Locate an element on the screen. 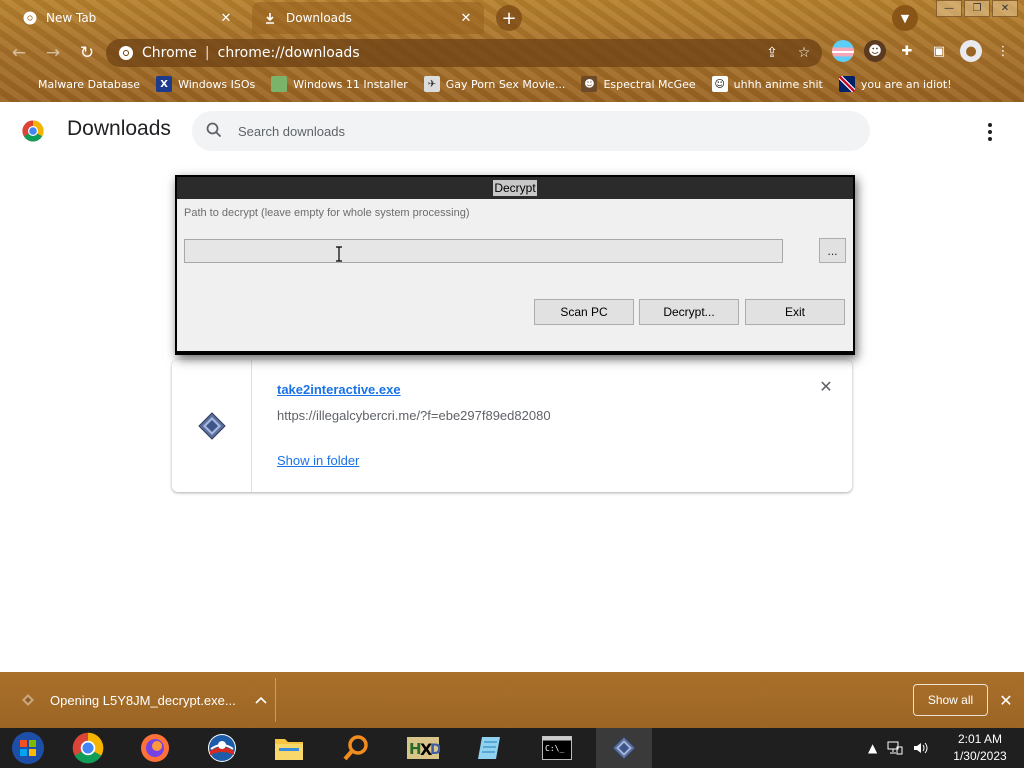 This screenshot has width=1024, height=768. show-hidden-icons-icon: ▲ is located at coordinates (872, 748).